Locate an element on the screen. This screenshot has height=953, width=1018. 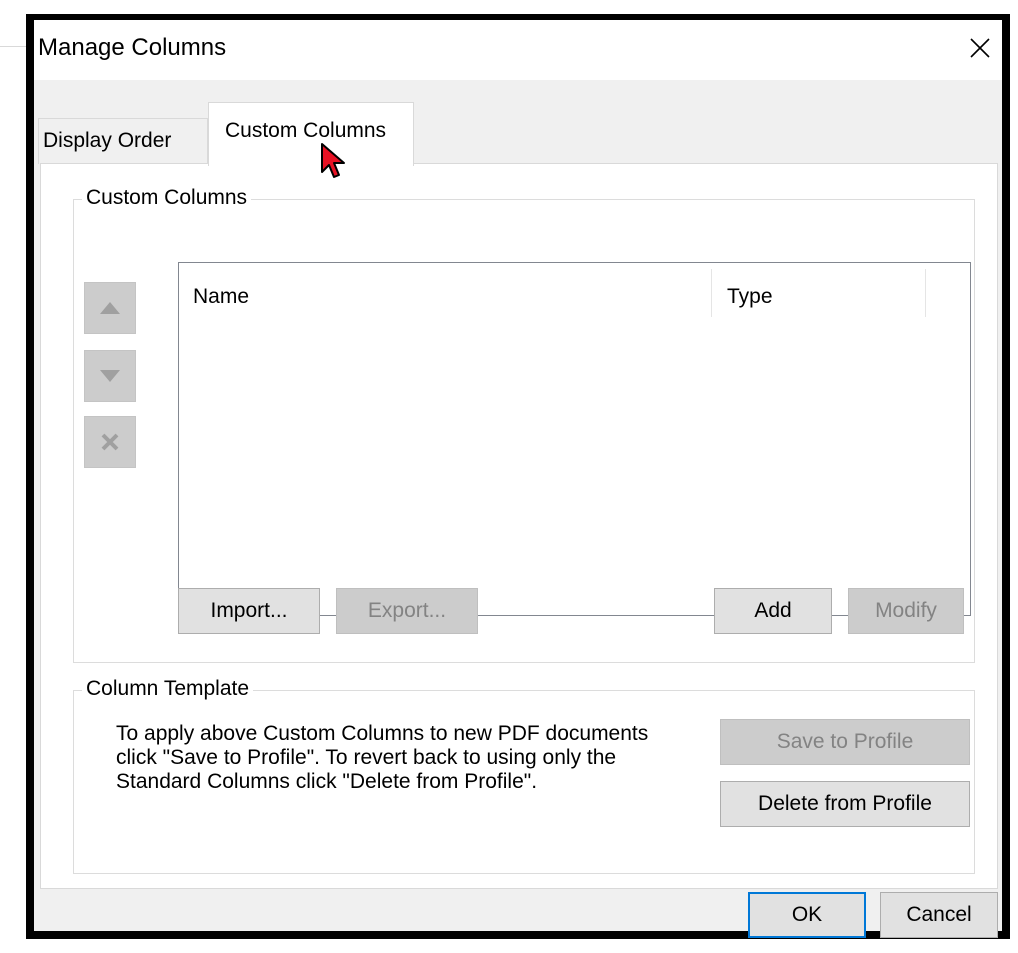
group-label: Custom Columns is located at coordinates (167, 198).